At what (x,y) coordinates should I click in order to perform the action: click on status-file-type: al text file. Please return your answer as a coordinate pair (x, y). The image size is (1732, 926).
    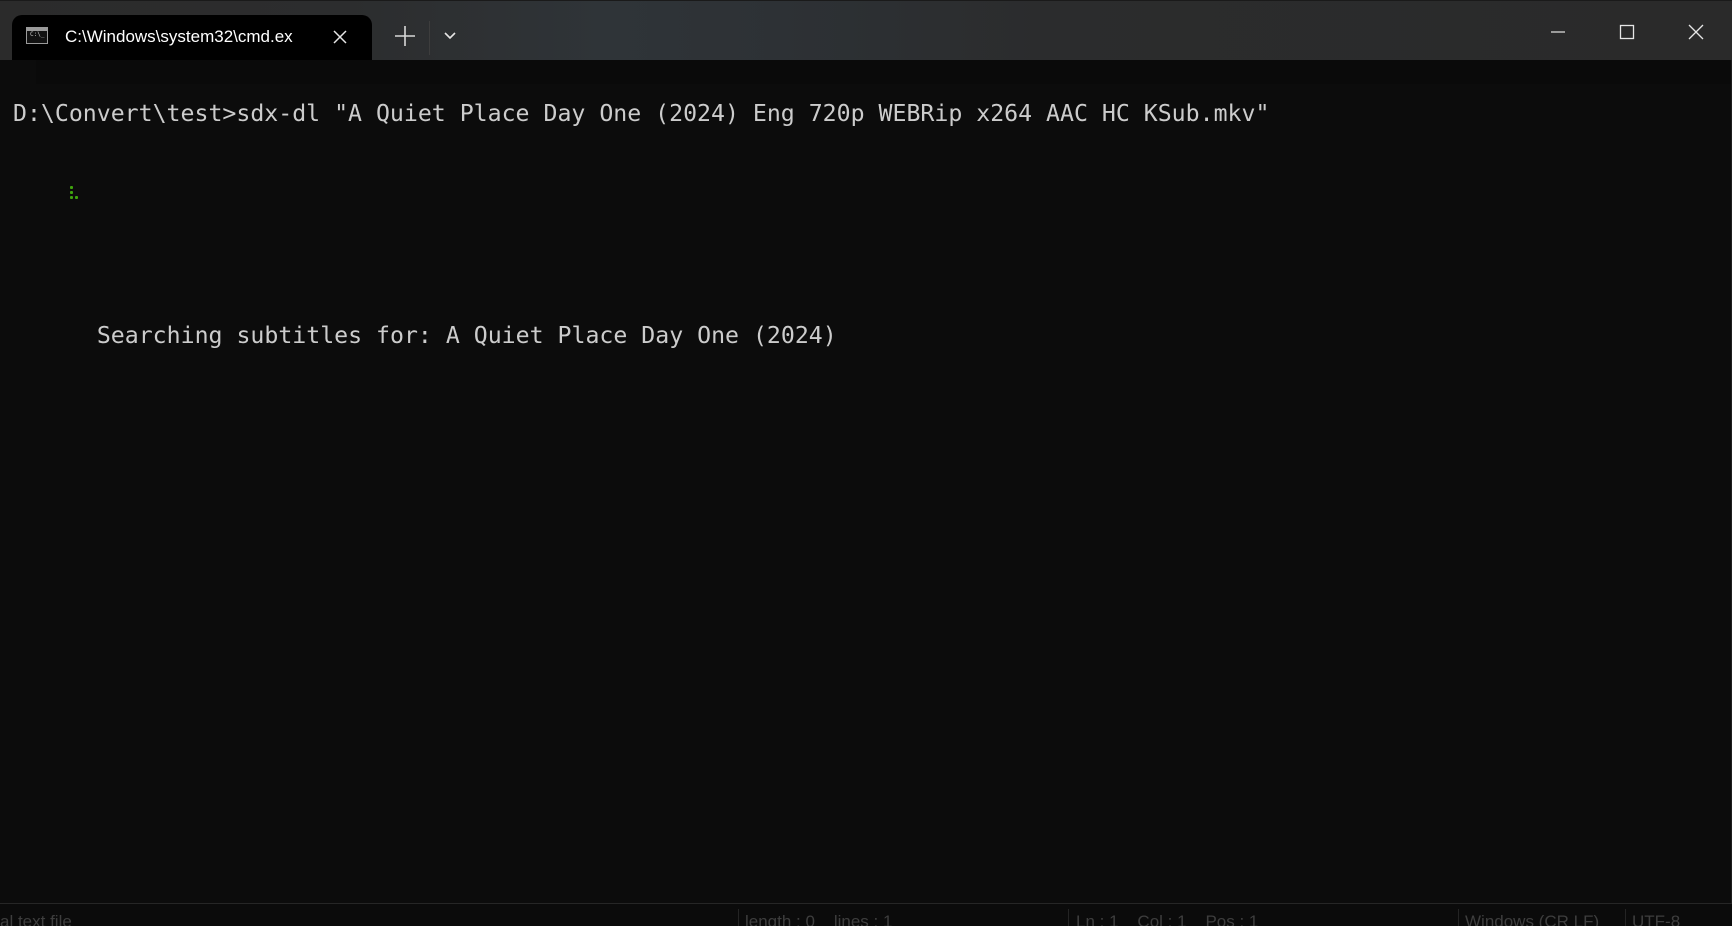
    Looking at the image, I should click on (36, 919).